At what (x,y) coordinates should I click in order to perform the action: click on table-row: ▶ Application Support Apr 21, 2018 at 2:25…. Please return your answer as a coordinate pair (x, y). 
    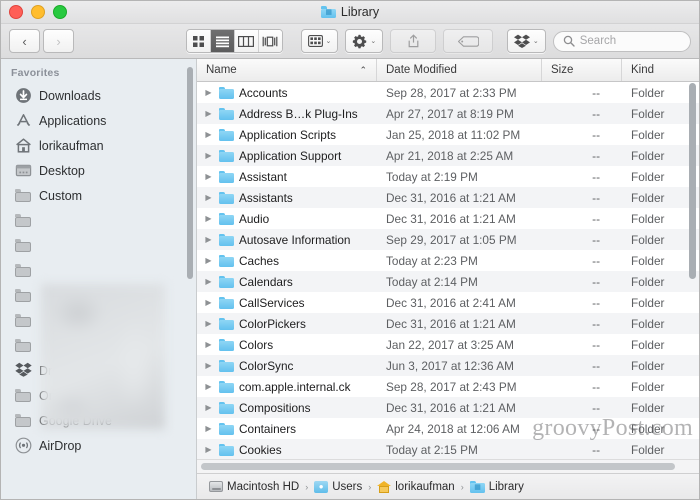
    Looking at the image, I should click on (448, 155).